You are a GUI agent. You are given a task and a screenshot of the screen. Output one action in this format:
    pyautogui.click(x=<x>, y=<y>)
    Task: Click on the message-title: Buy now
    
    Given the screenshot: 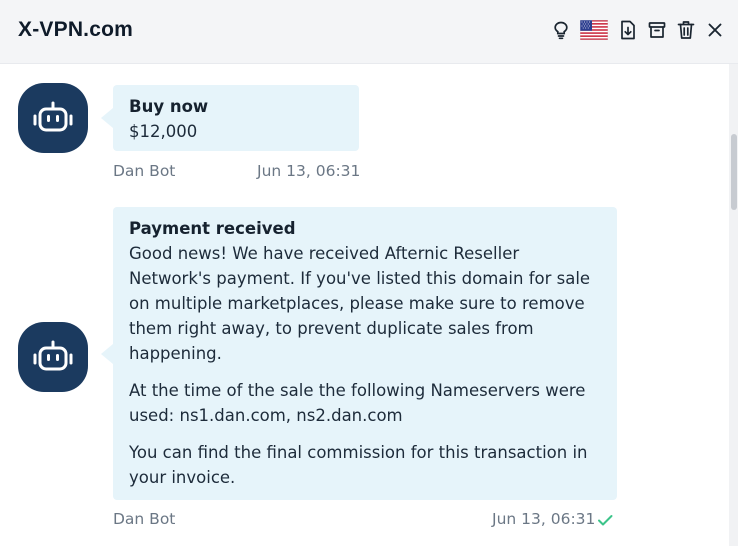 What is the action you would take?
    pyautogui.click(x=169, y=106)
    